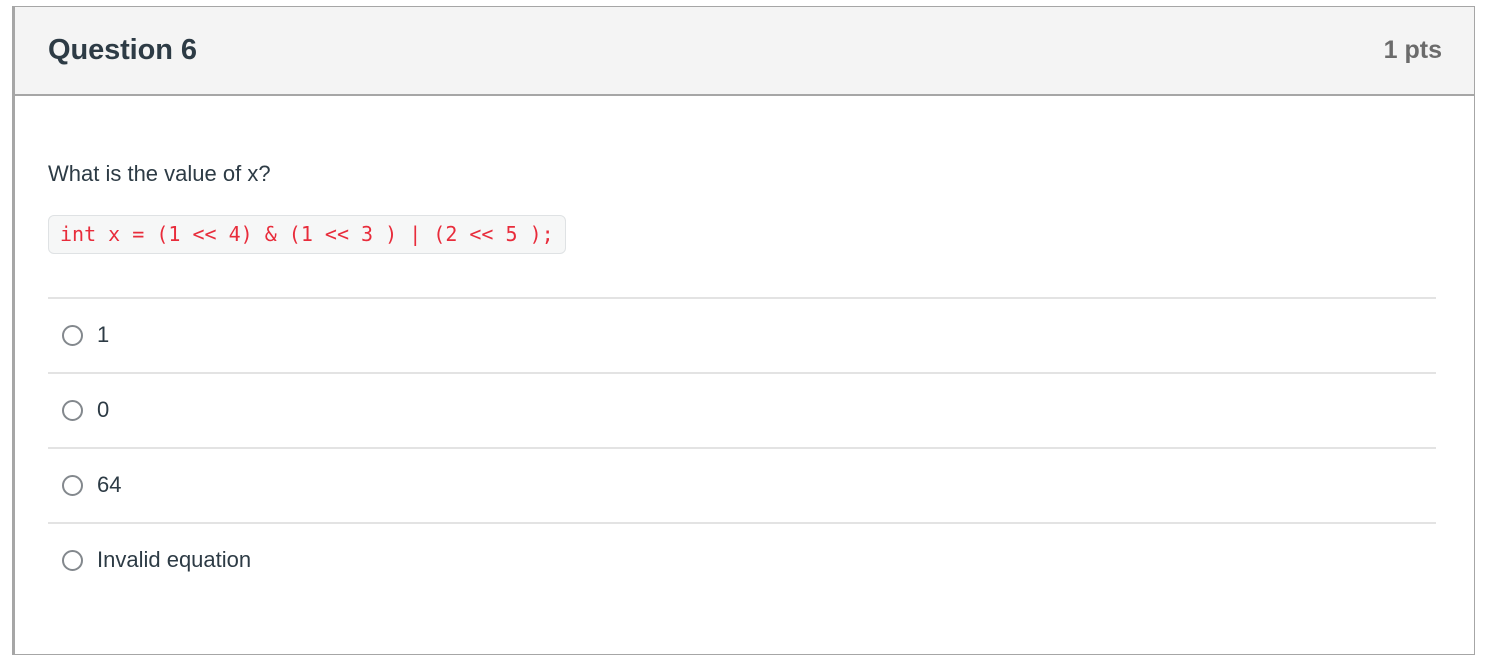 Image resolution: width=1502 pixels, height=668 pixels. Describe the element at coordinates (742, 409) in the screenshot. I see `answer-option-2: 0` at that location.